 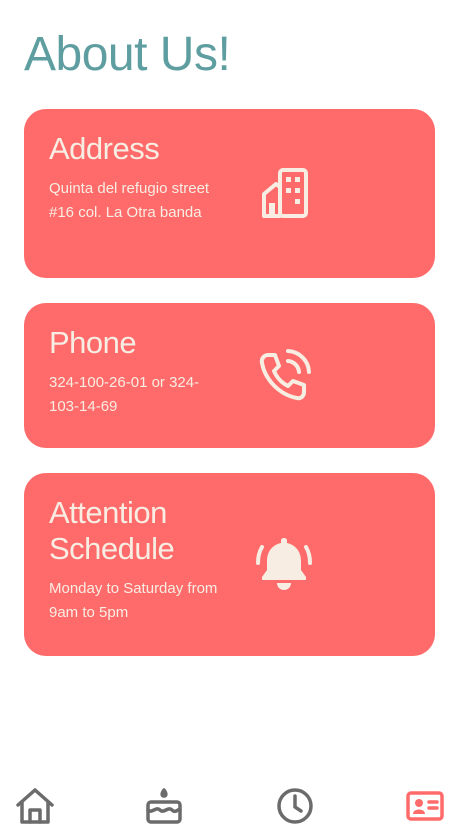 What do you see at coordinates (104, 148) in the screenshot?
I see `address-card-title: Address` at bounding box center [104, 148].